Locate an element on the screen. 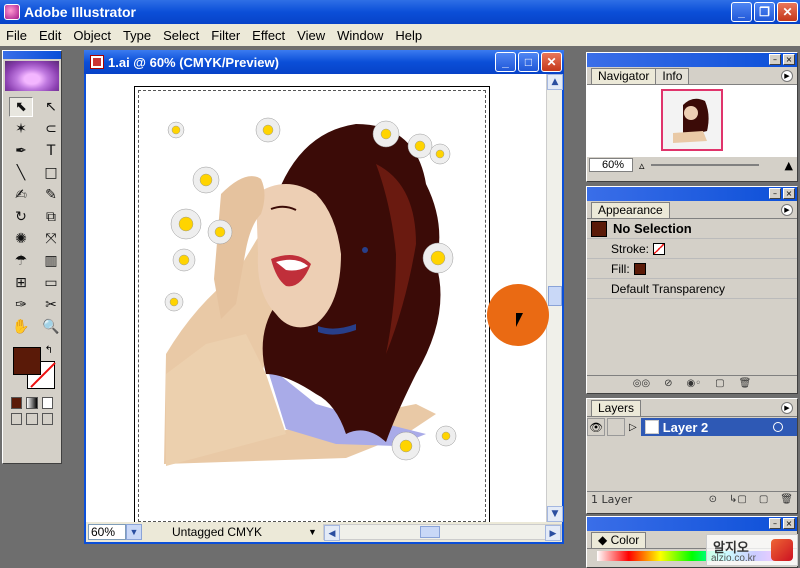 This screenshot has height=568, width=800. mesh-tool-icon: ⊞ is located at coordinates (21, 283).